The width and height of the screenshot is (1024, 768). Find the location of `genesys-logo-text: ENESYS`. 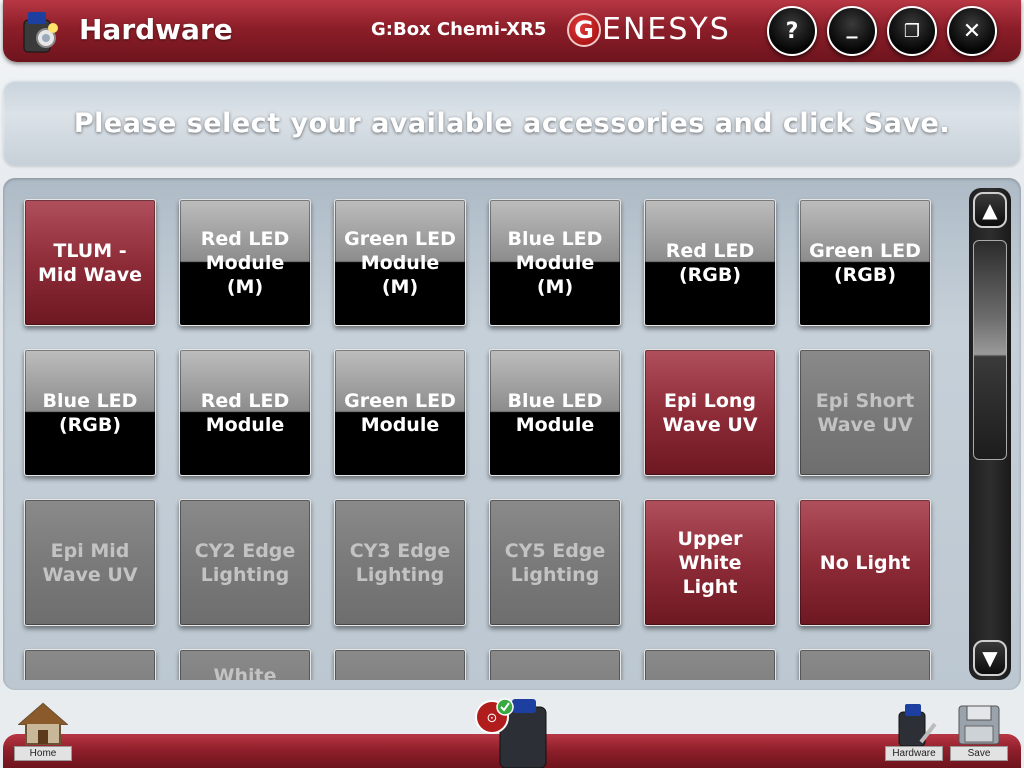

genesys-logo-text: ENESYS is located at coordinates (666, 29).